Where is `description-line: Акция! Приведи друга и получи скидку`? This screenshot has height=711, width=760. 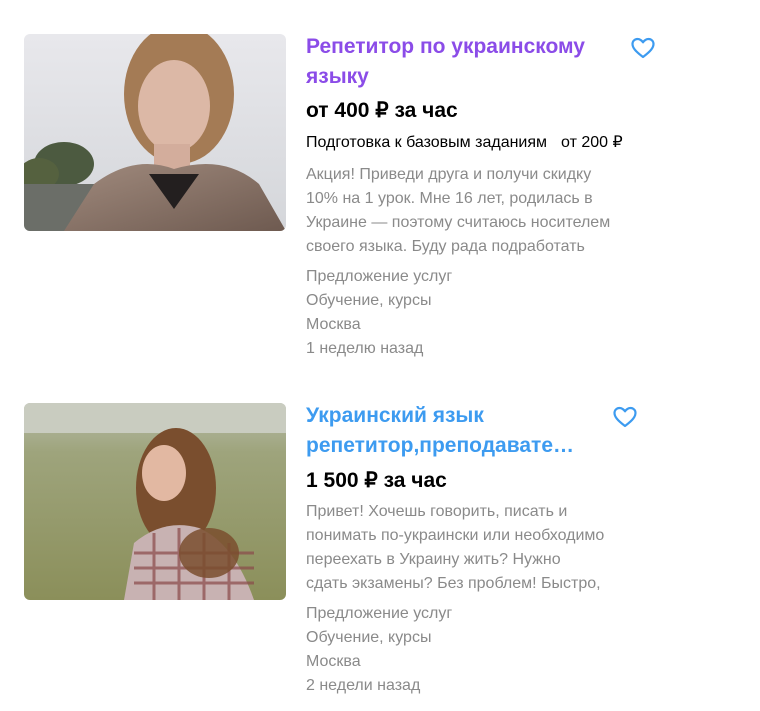 description-line: Акция! Приведи друга и получи скидку is located at coordinates (449, 174).